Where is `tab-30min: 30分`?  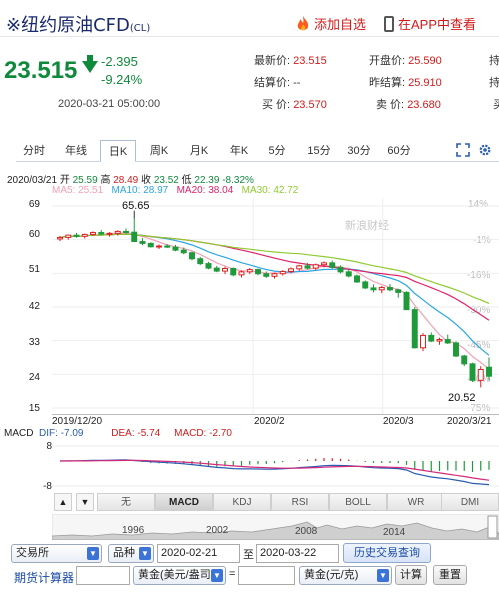 tab-30min: 30分 is located at coordinates (359, 151).